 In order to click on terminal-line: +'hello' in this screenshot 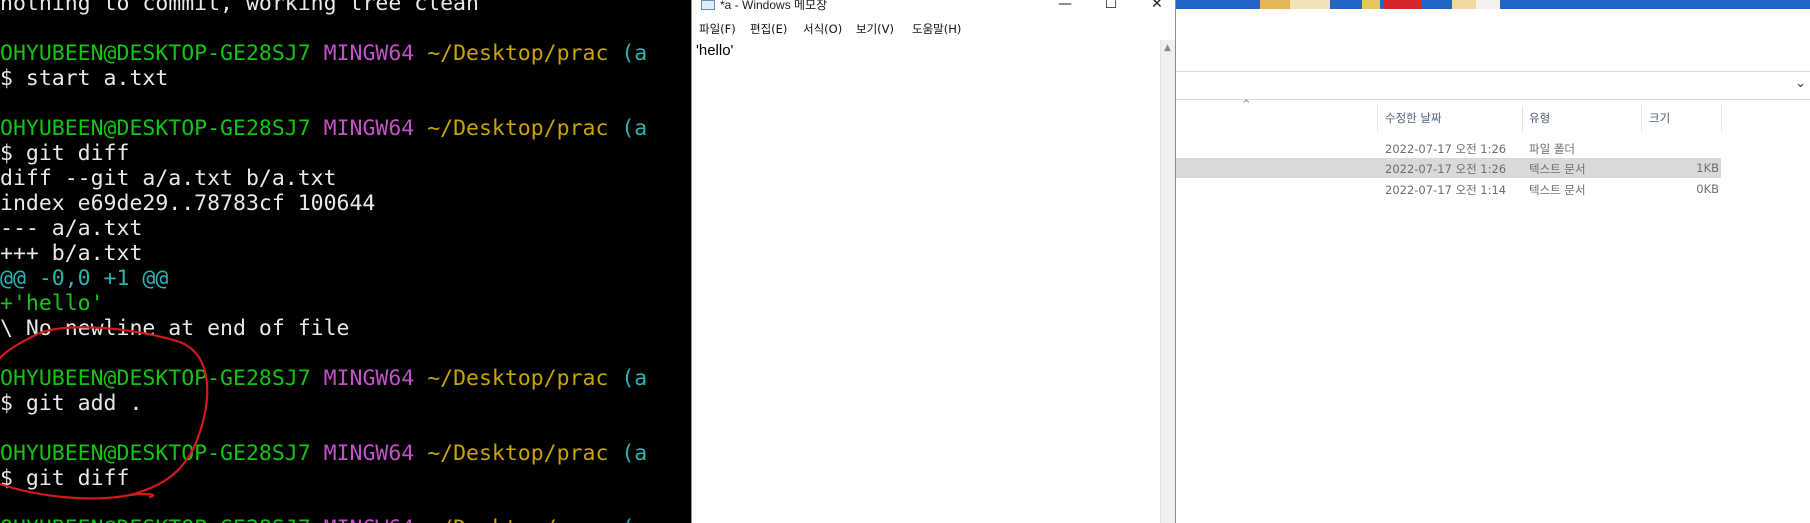, I will do `click(52, 303)`.